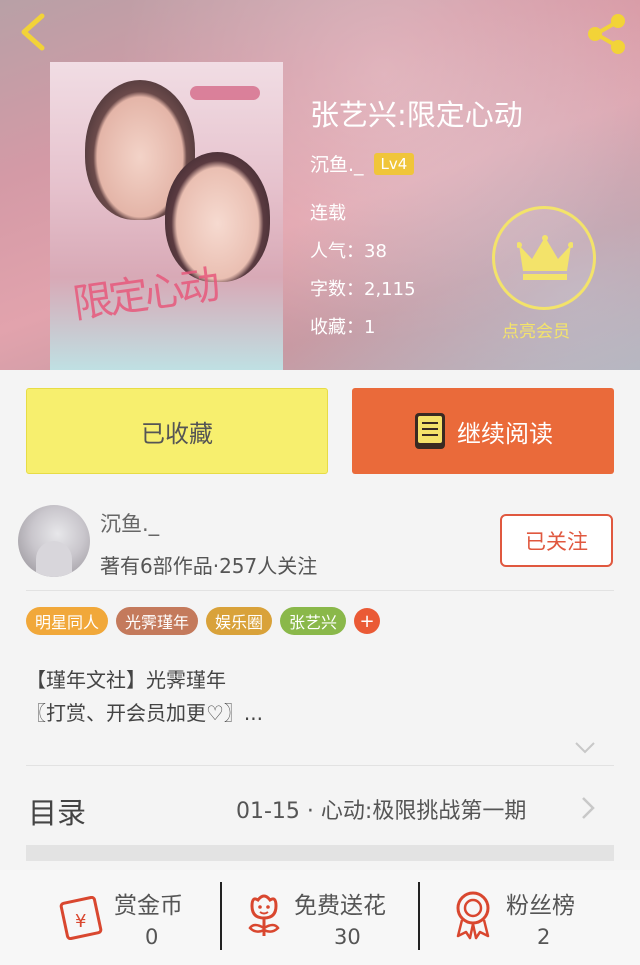  I want to click on reward-coins-button: ¥ 赏金币 0, so click(110, 917).